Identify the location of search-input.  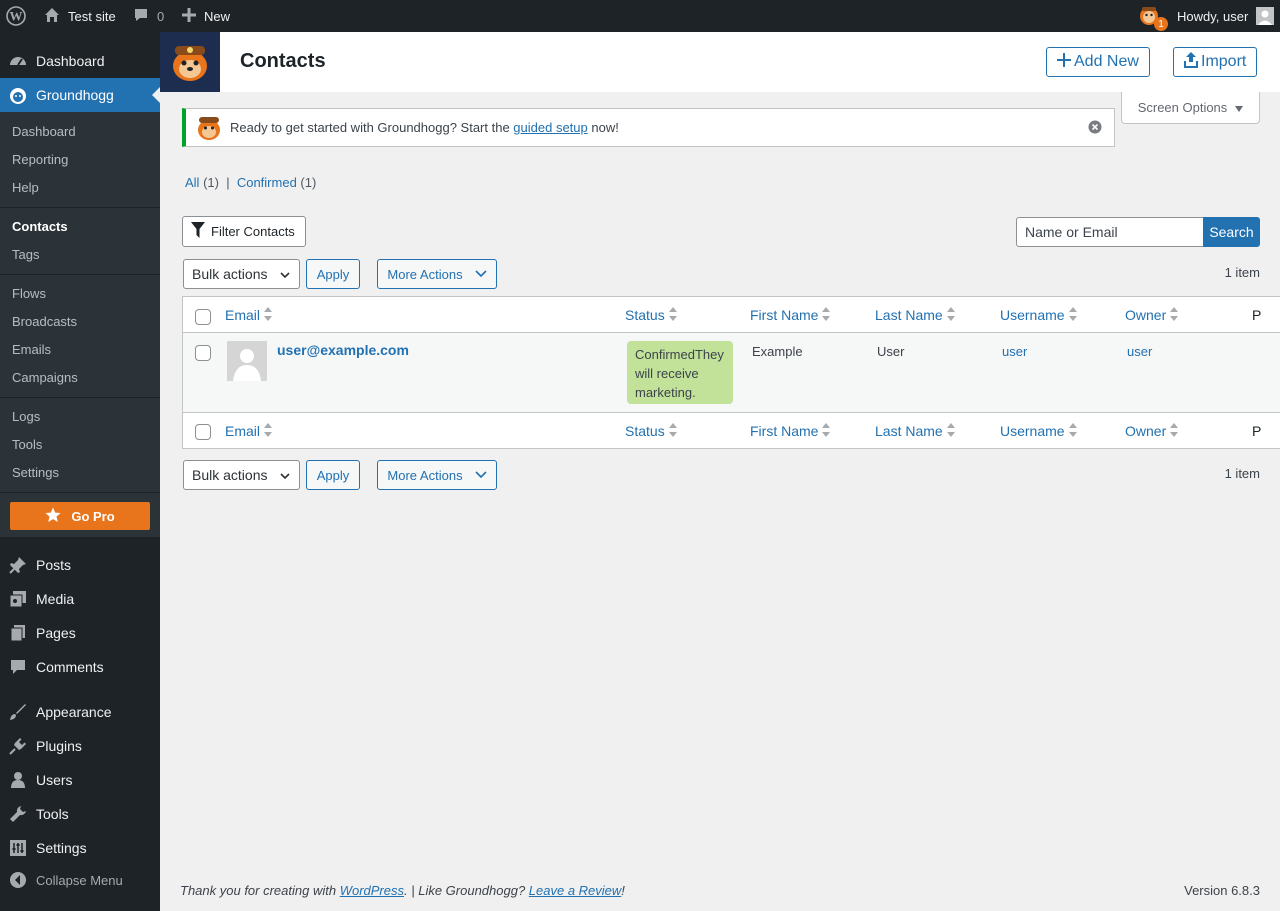
(1110, 232).